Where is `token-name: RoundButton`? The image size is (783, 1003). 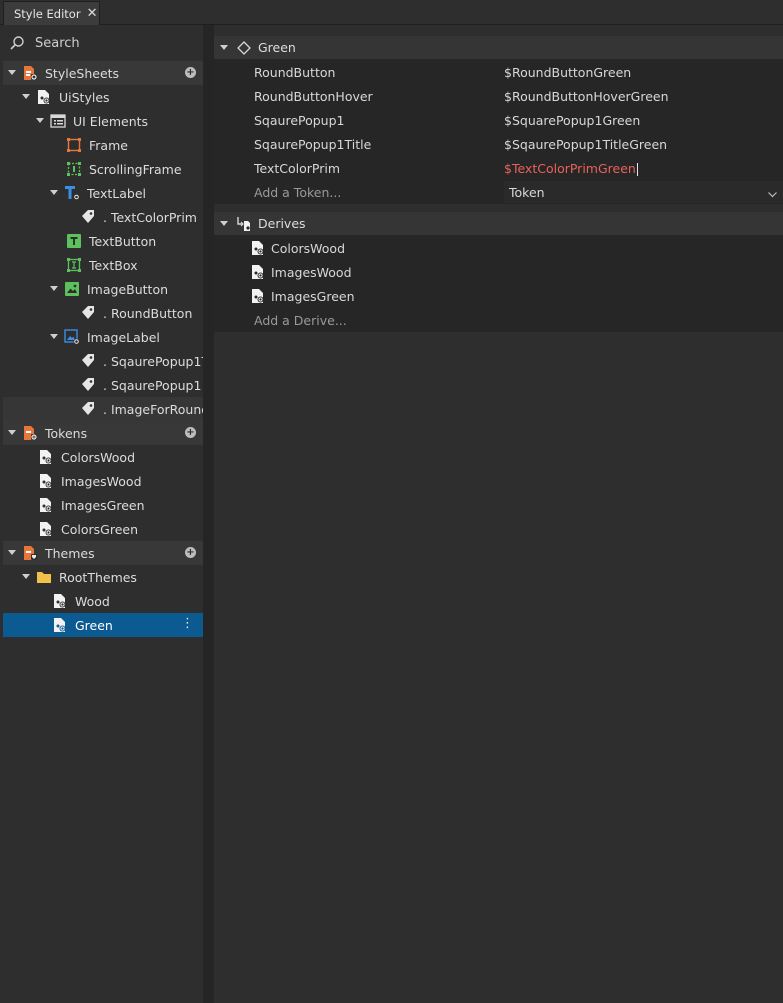 token-name: RoundButton is located at coordinates (294, 72).